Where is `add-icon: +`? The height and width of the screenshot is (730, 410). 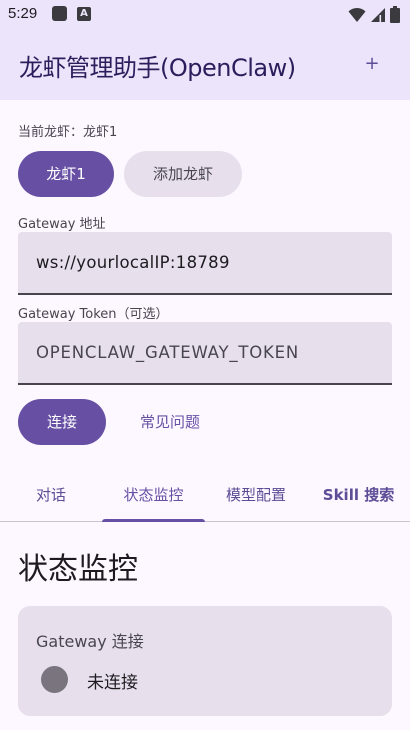 add-icon: + is located at coordinates (372, 64).